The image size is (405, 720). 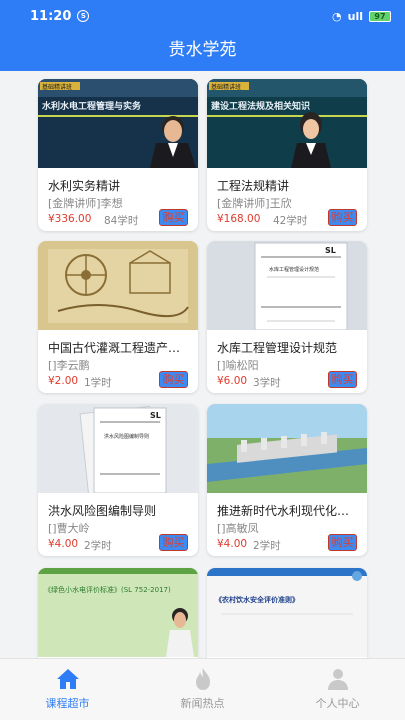 I want to click on tab-news: 新闻热点, so click(x=202, y=689).